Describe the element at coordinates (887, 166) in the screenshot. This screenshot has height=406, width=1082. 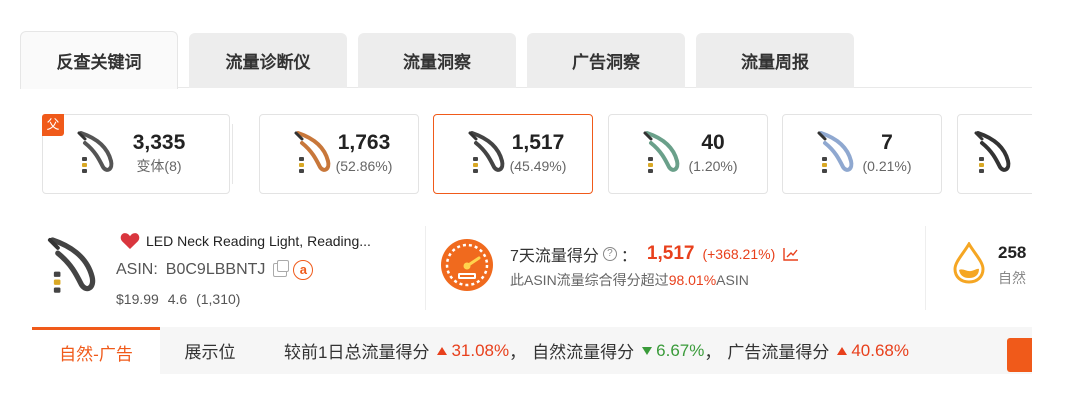
I see `variant-sub: (0.21%)` at that location.